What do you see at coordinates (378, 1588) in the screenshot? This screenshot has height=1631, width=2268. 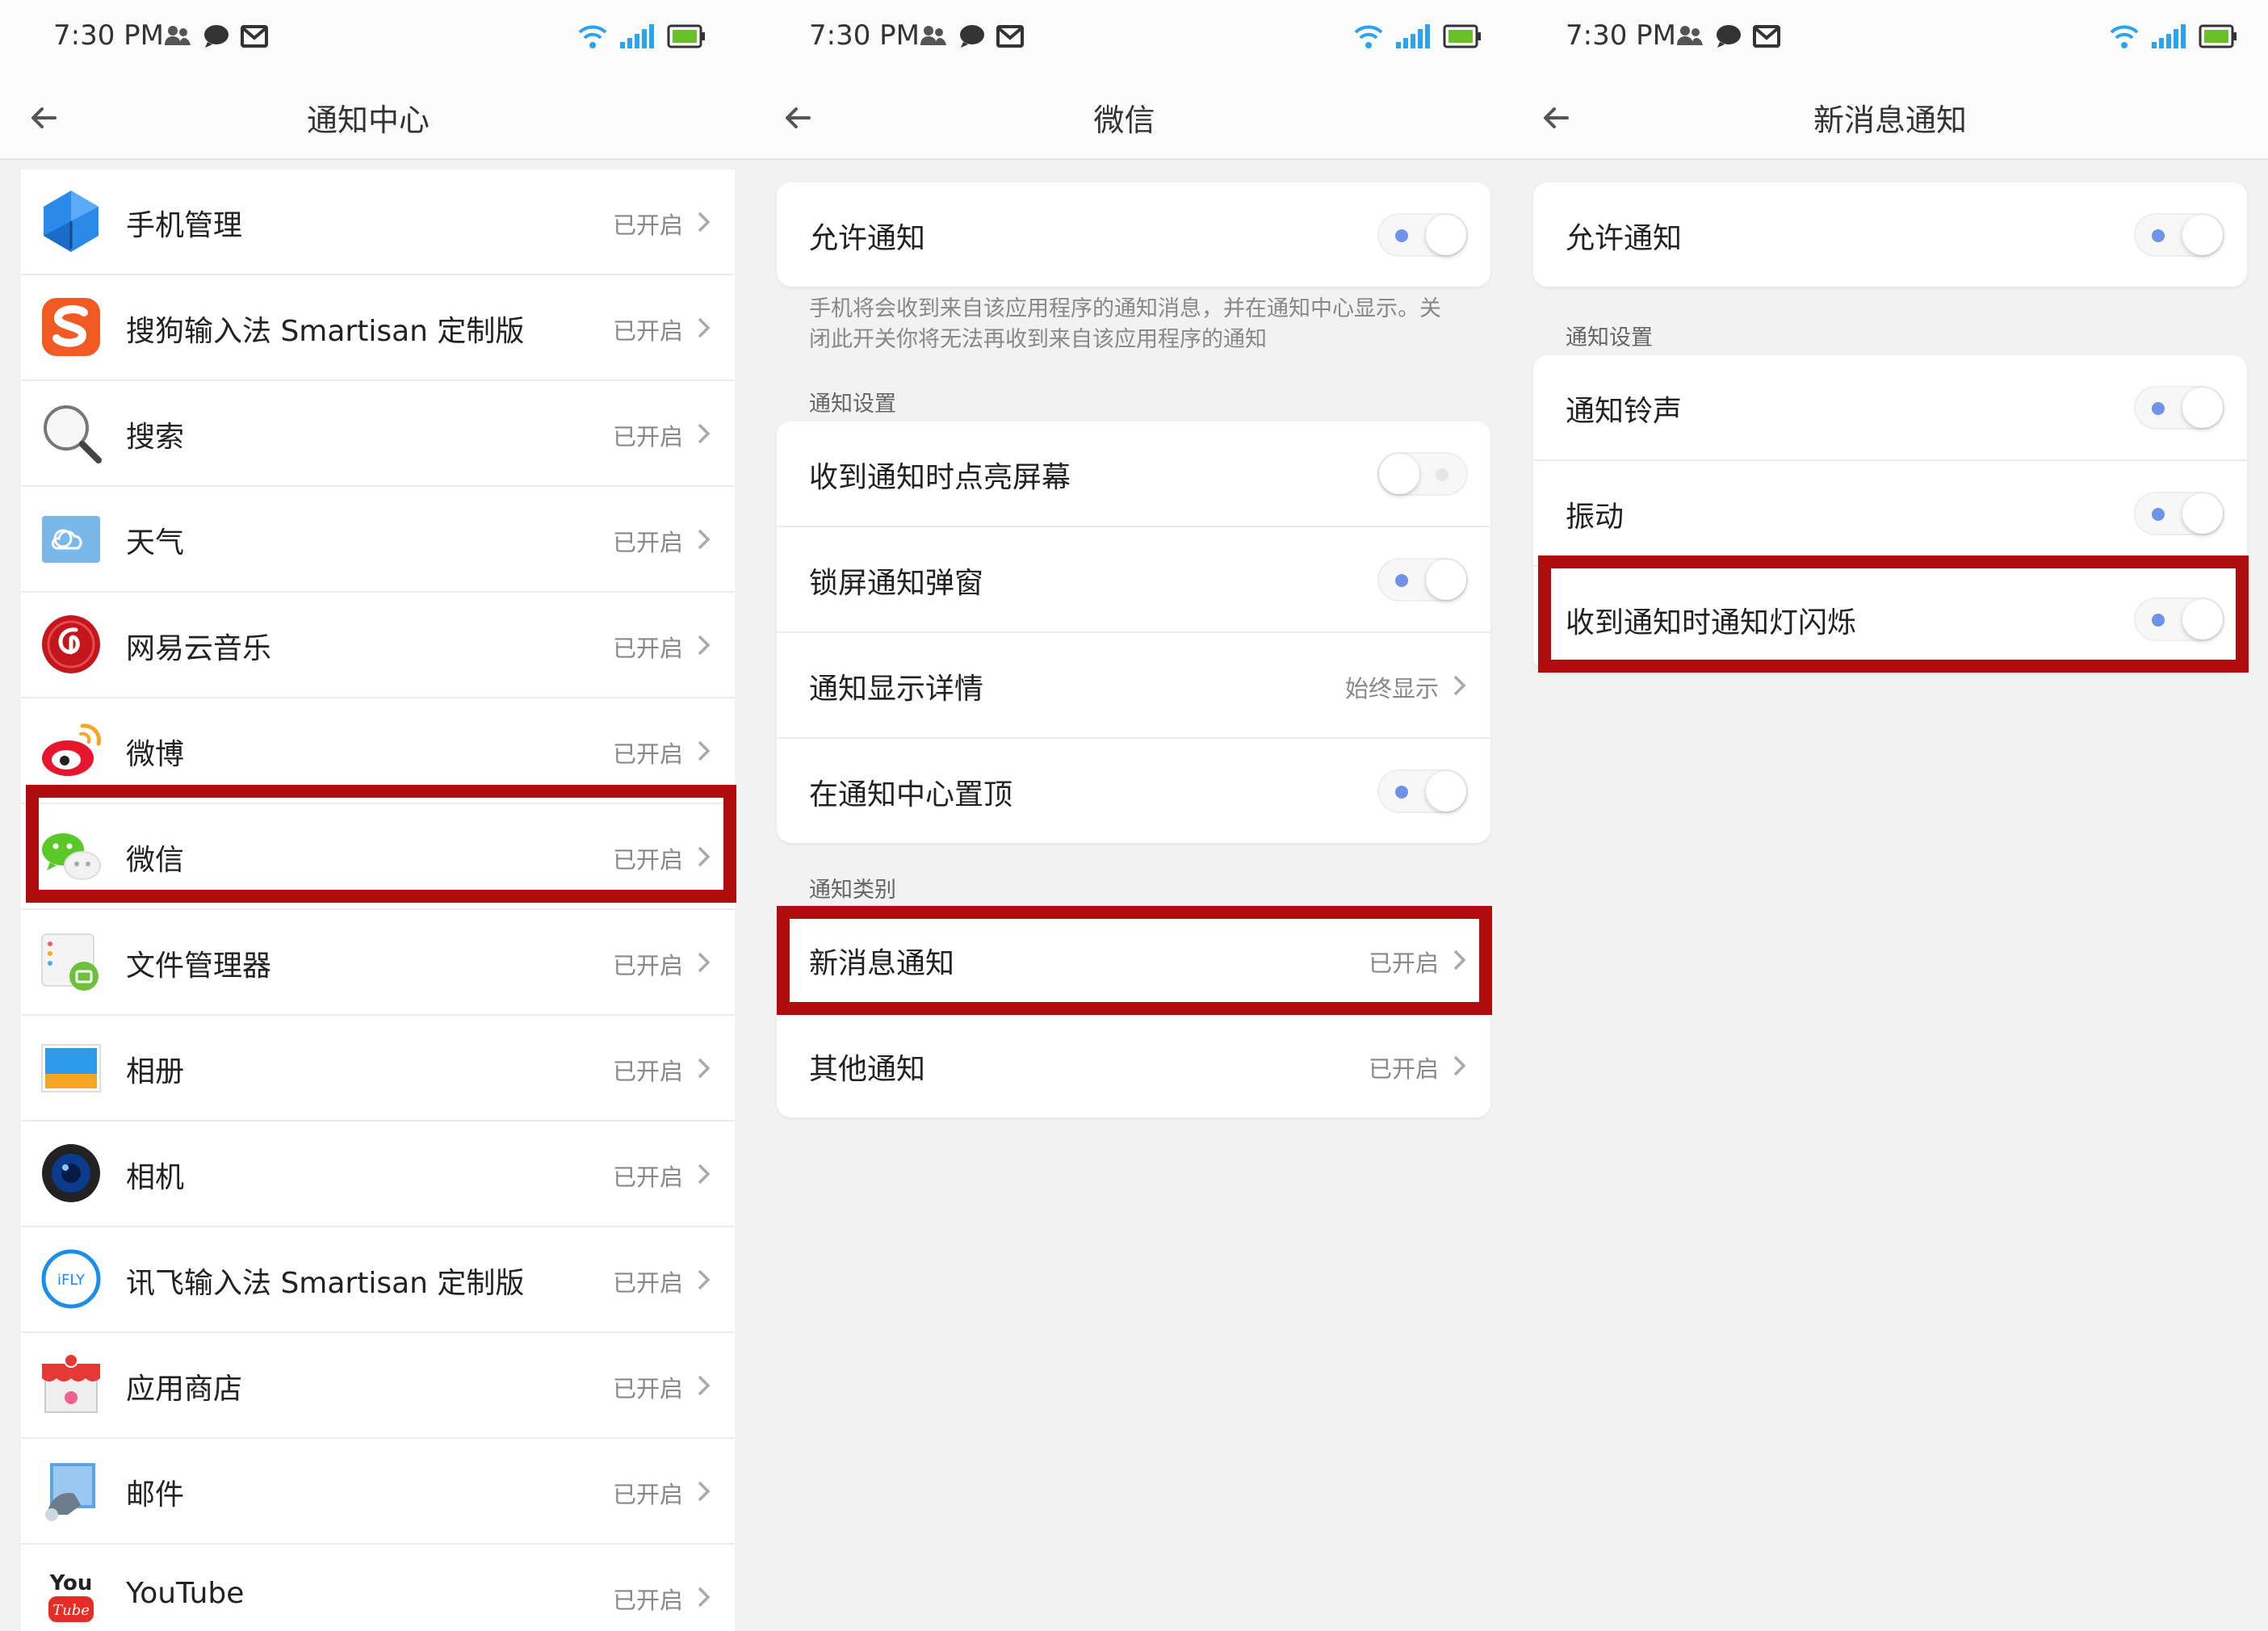 I see `app-row-youtube: You Tube YouTube 已开启` at bounding box center [378, 1588].